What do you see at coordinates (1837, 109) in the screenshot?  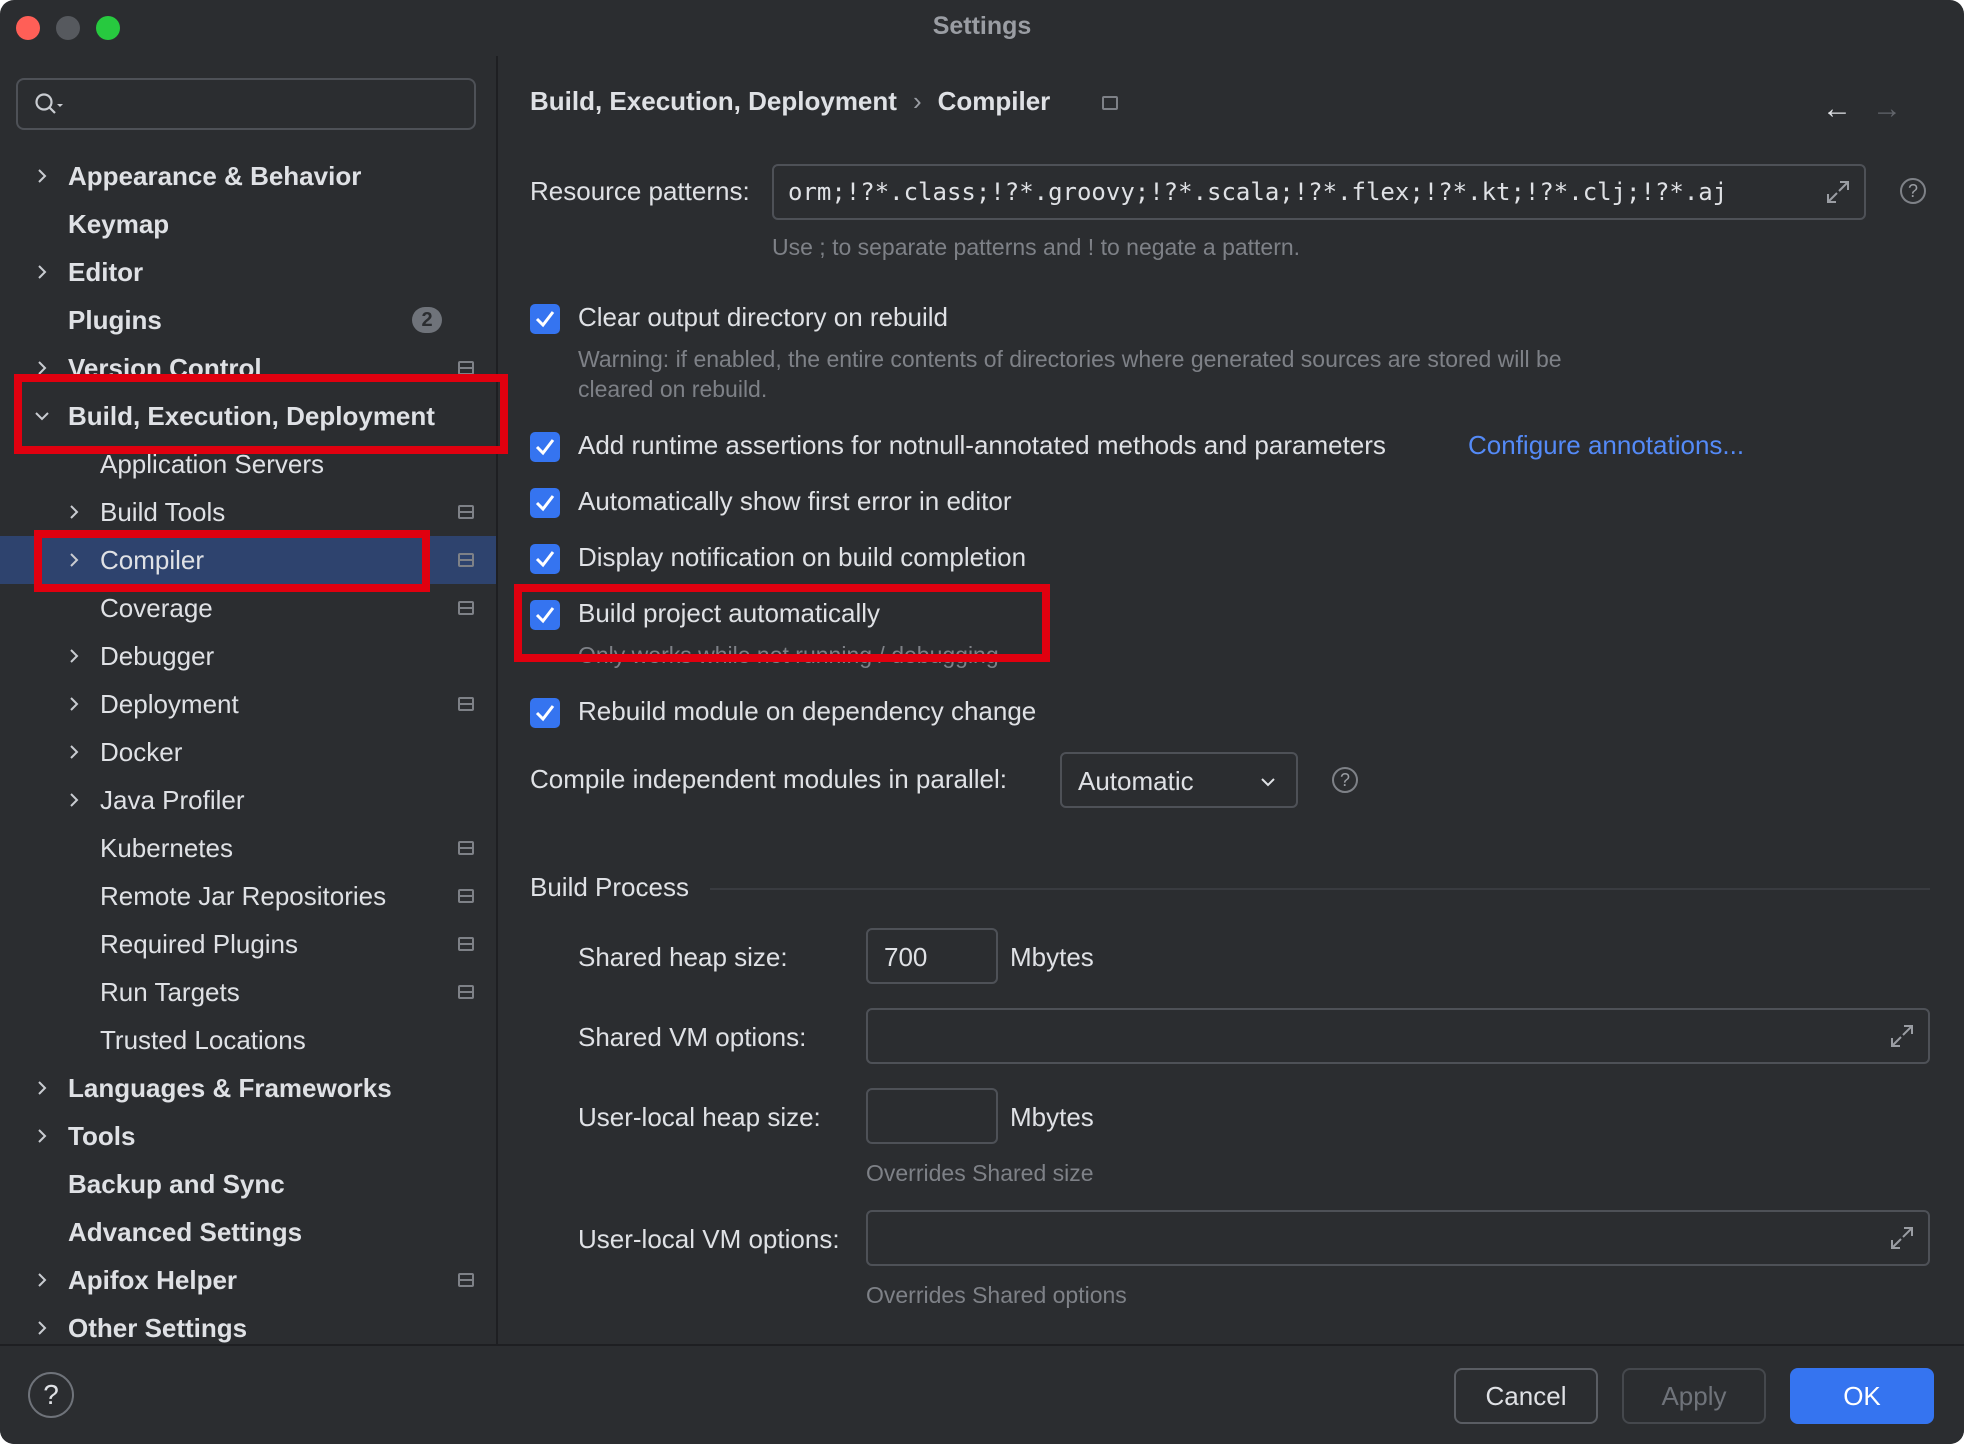 I see `back-arrow-icon: ←` at bounding box center [1837, 109].